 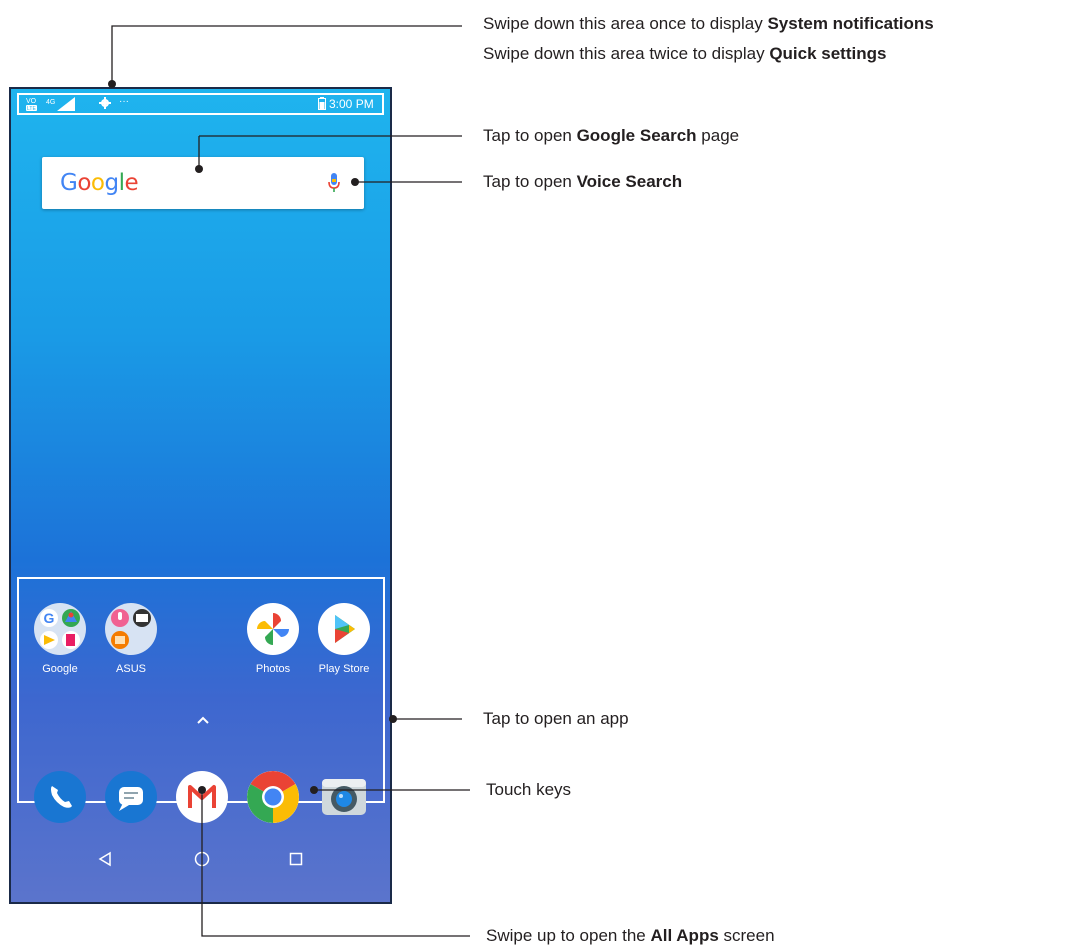 What do you see at coordinates (556, 718) in the screenshot?
I see `callout-open-app: Tap to open an app` at bounding box center [556, 718].